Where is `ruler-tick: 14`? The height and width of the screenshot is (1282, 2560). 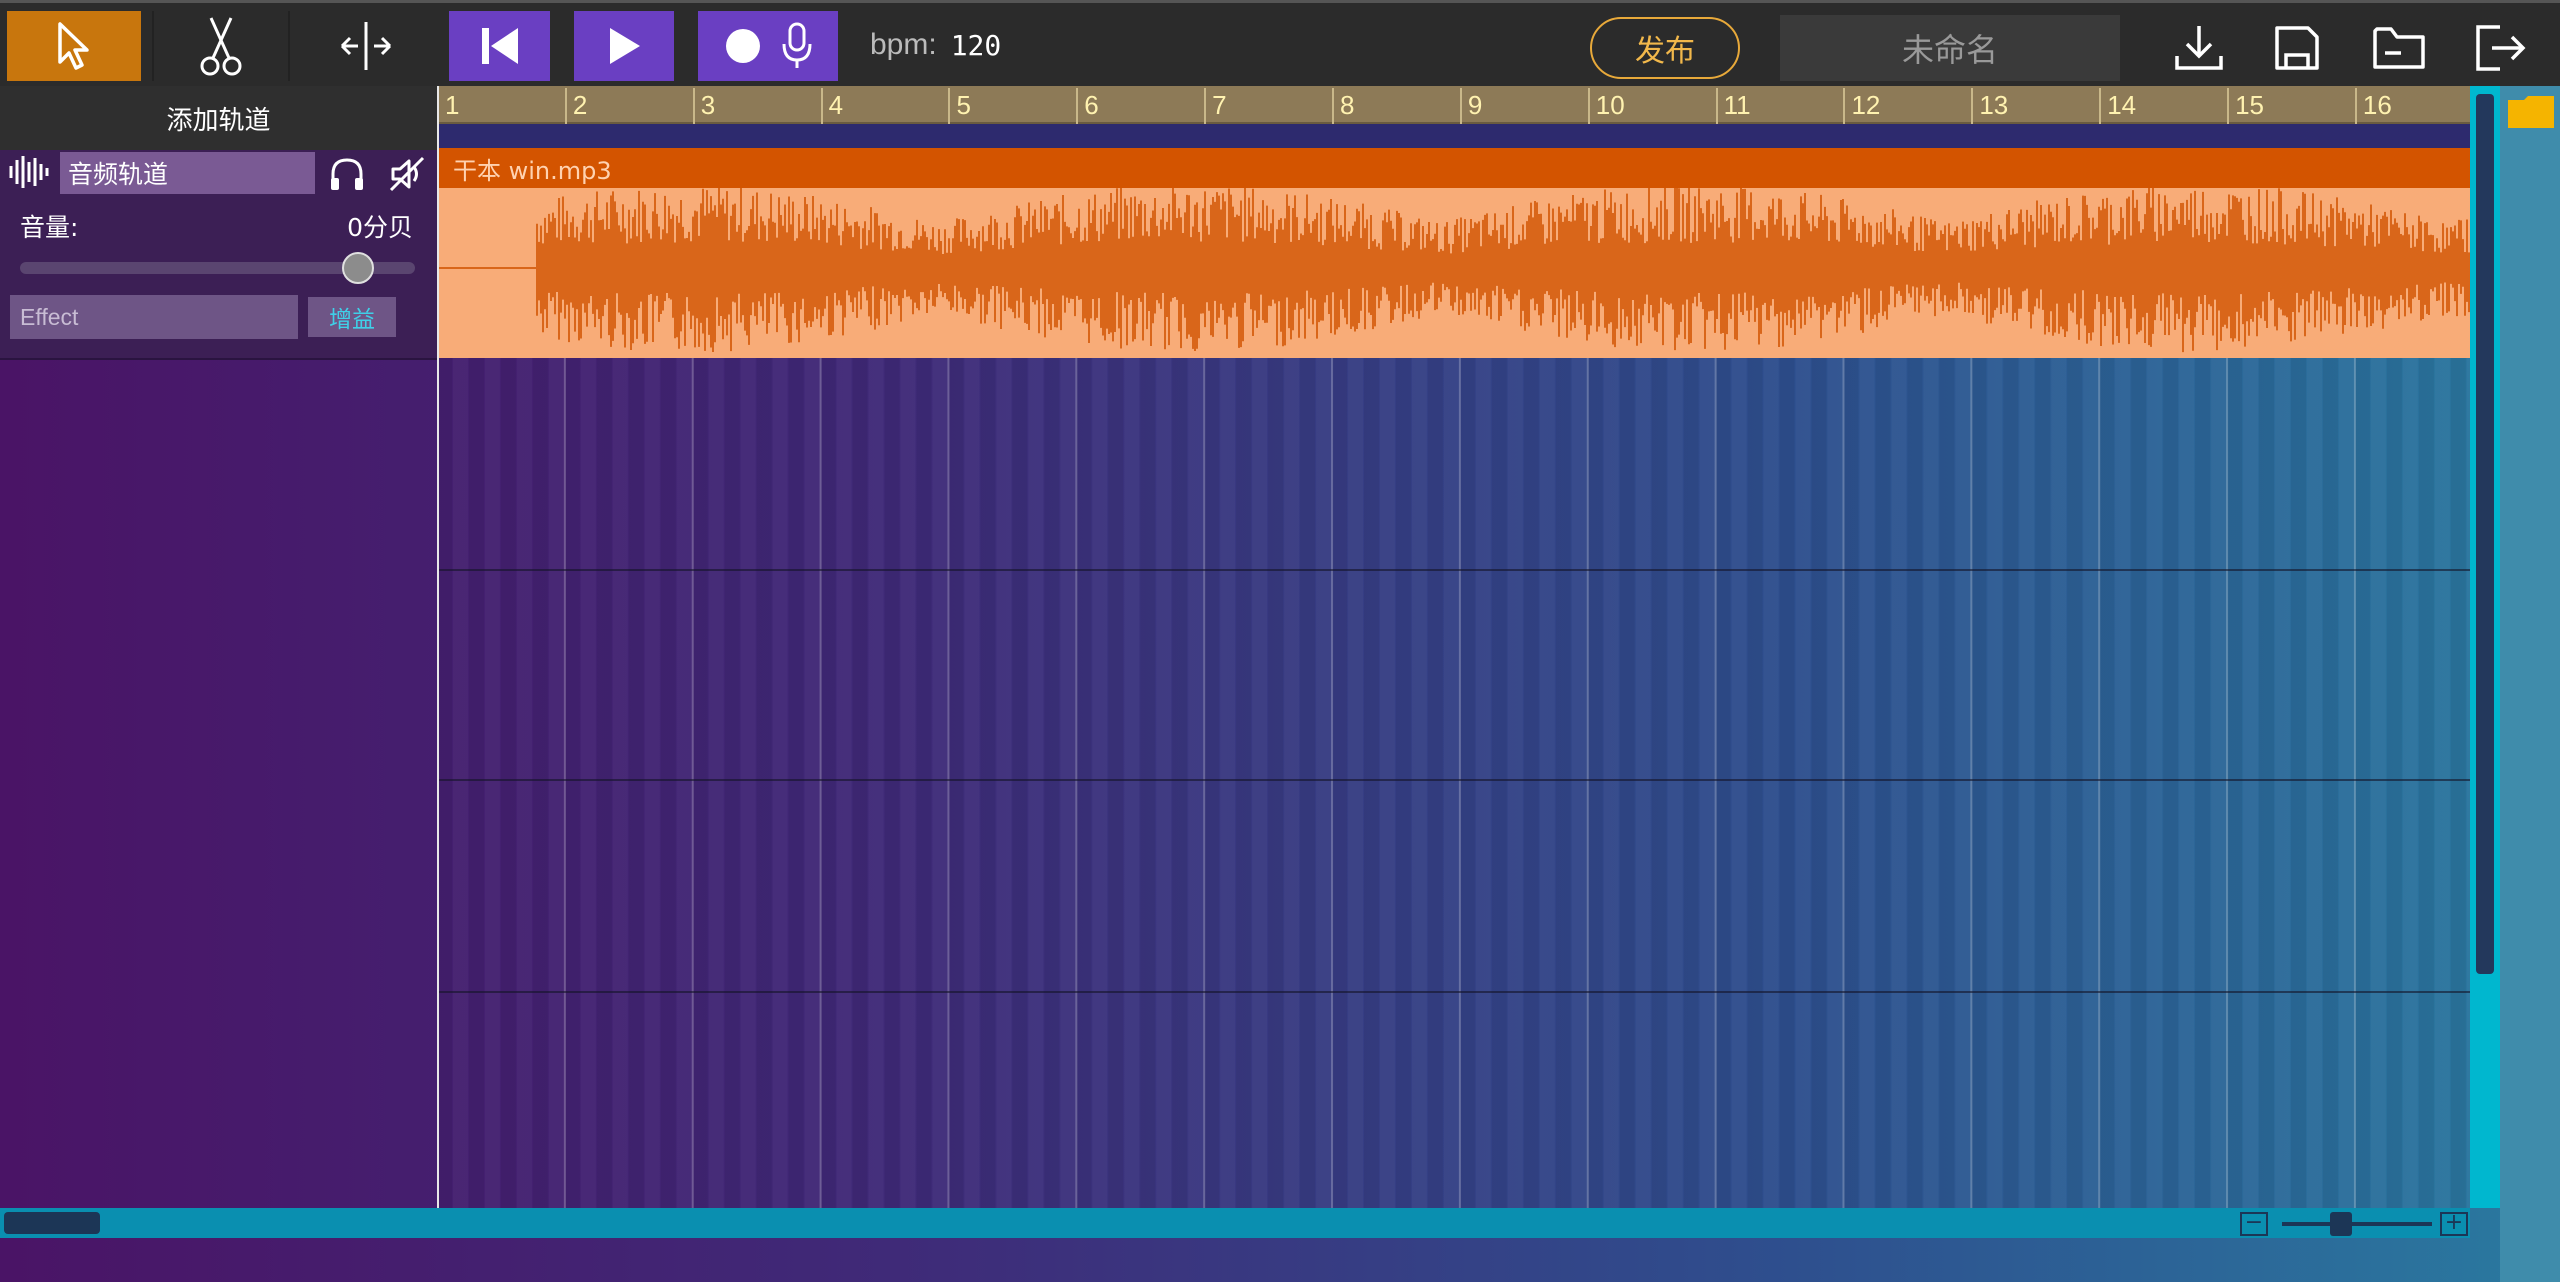 ruler-tick: 14 is located at coordinates (2117, 106).